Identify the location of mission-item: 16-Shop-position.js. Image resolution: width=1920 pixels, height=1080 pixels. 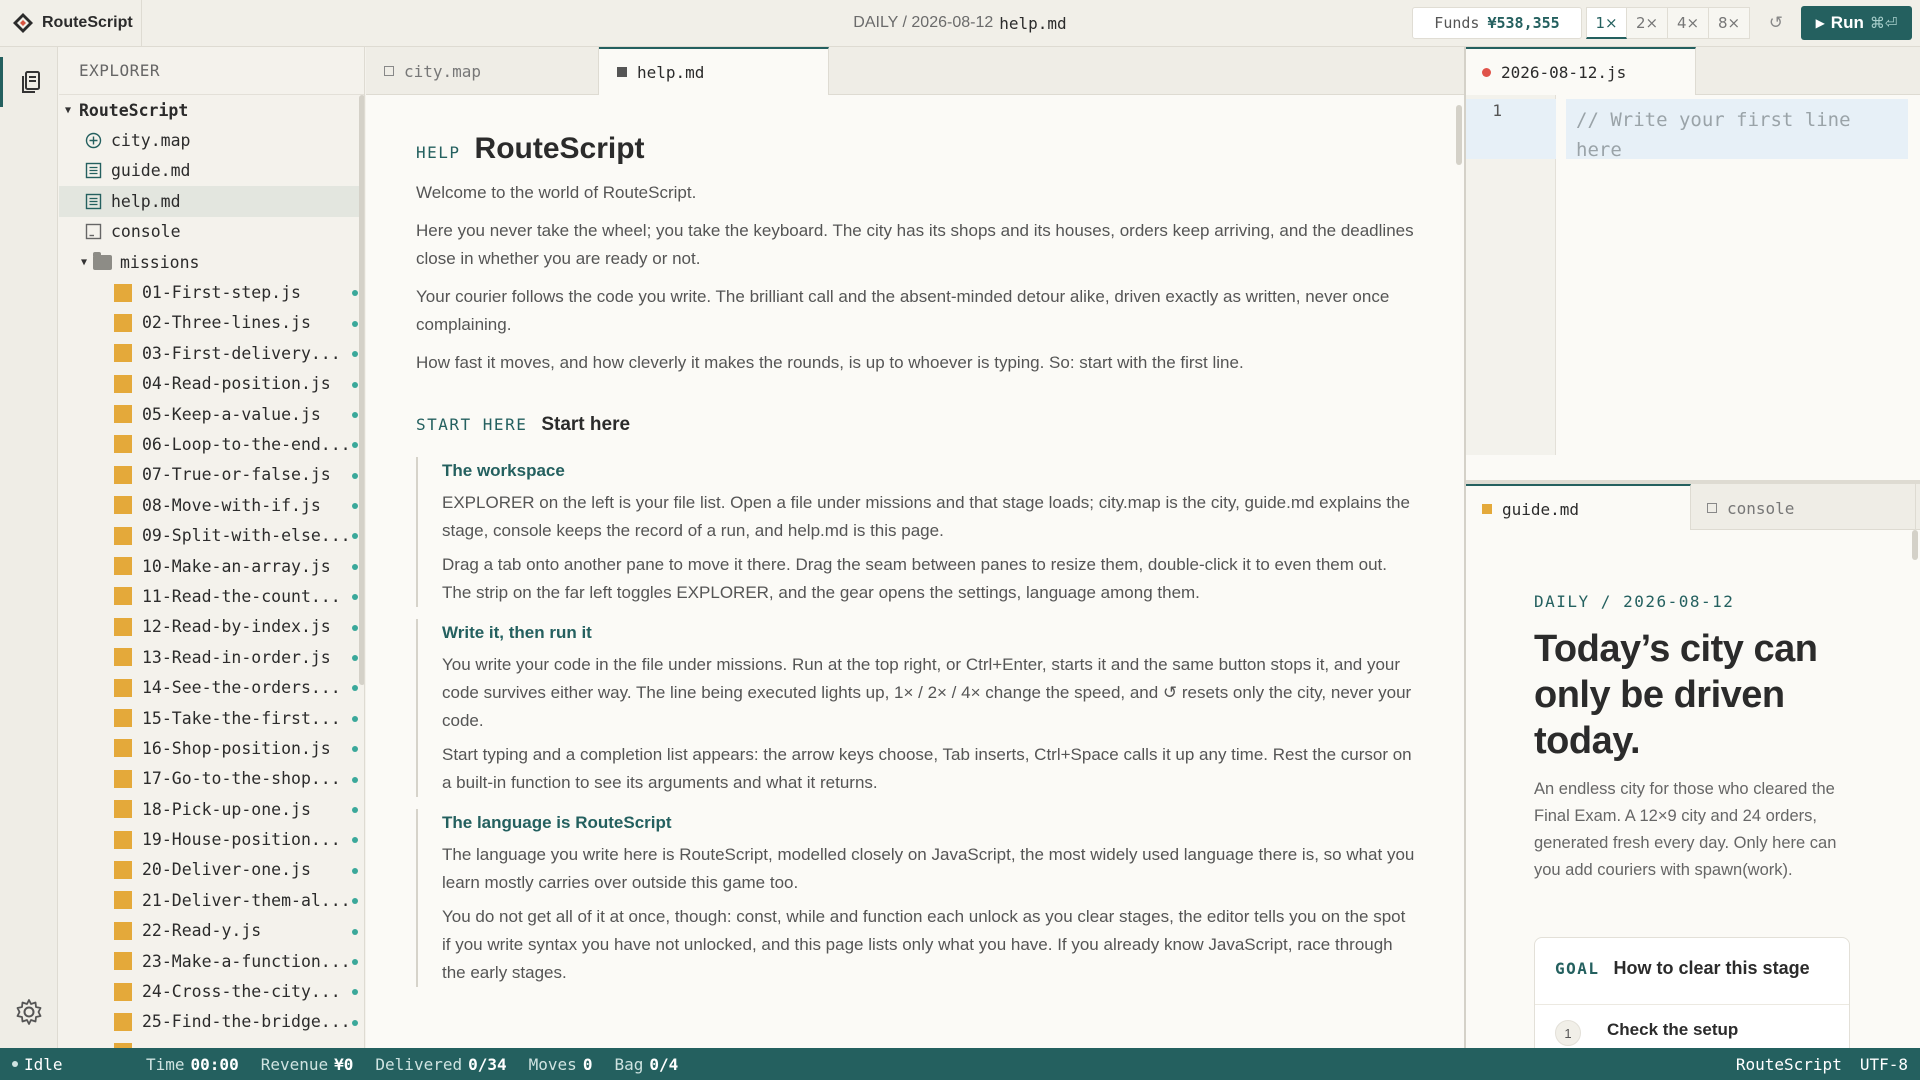
(211, 748).